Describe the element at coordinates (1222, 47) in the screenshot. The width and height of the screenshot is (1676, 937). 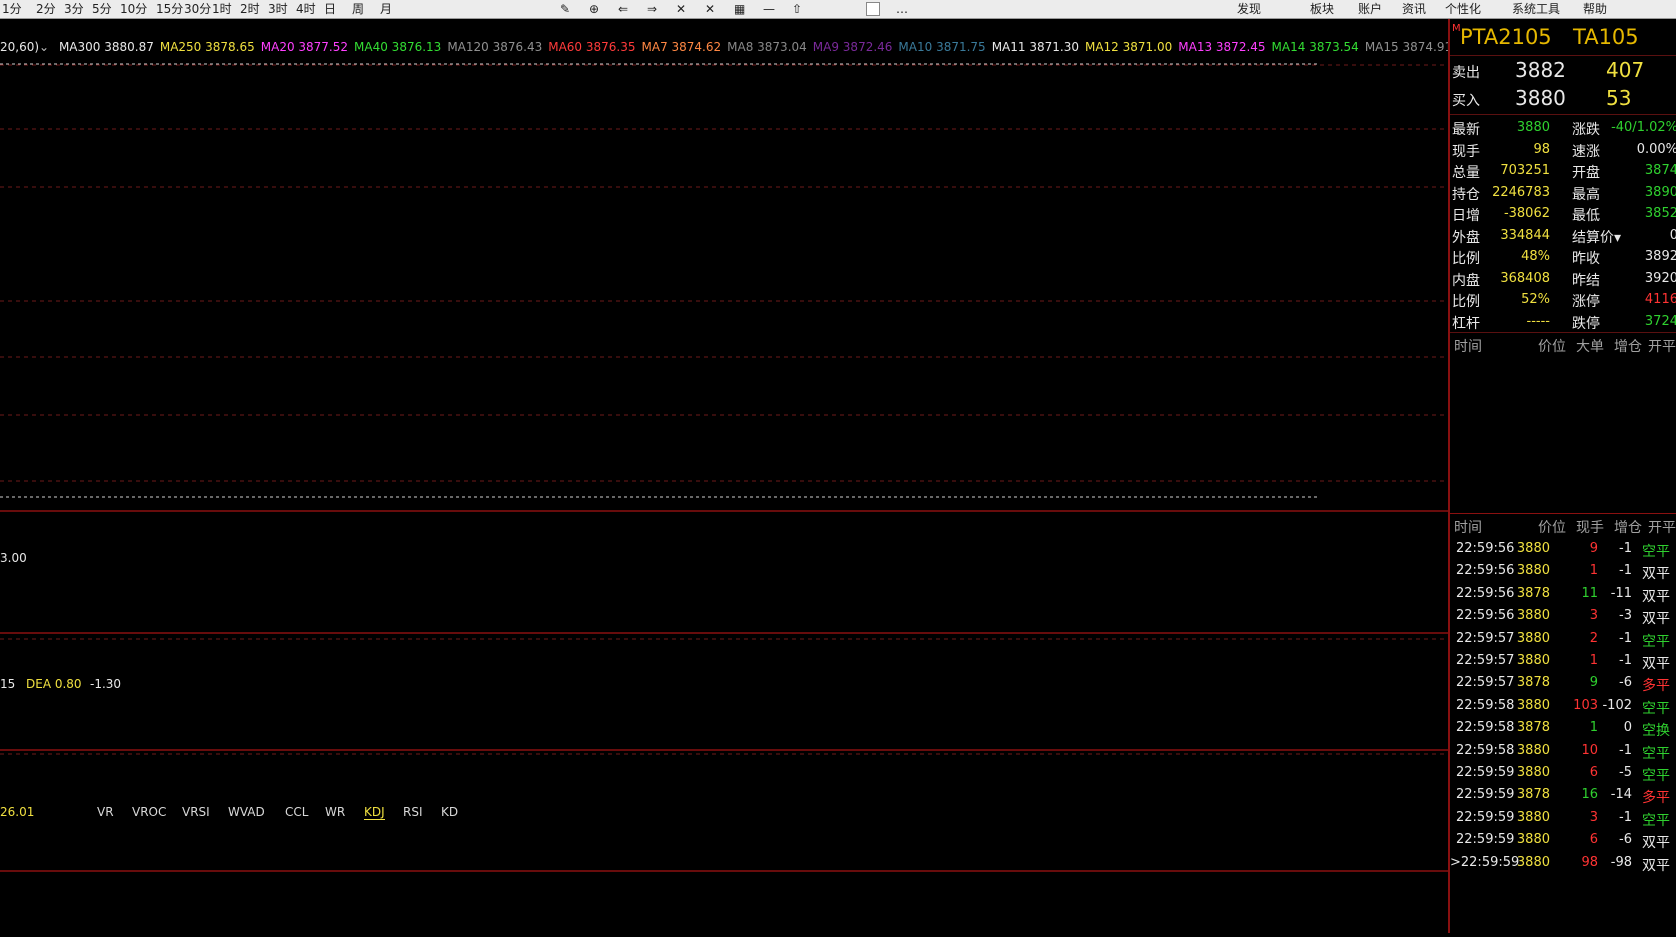
I see `ma-legend-item: MA13 3872.45` at that location.